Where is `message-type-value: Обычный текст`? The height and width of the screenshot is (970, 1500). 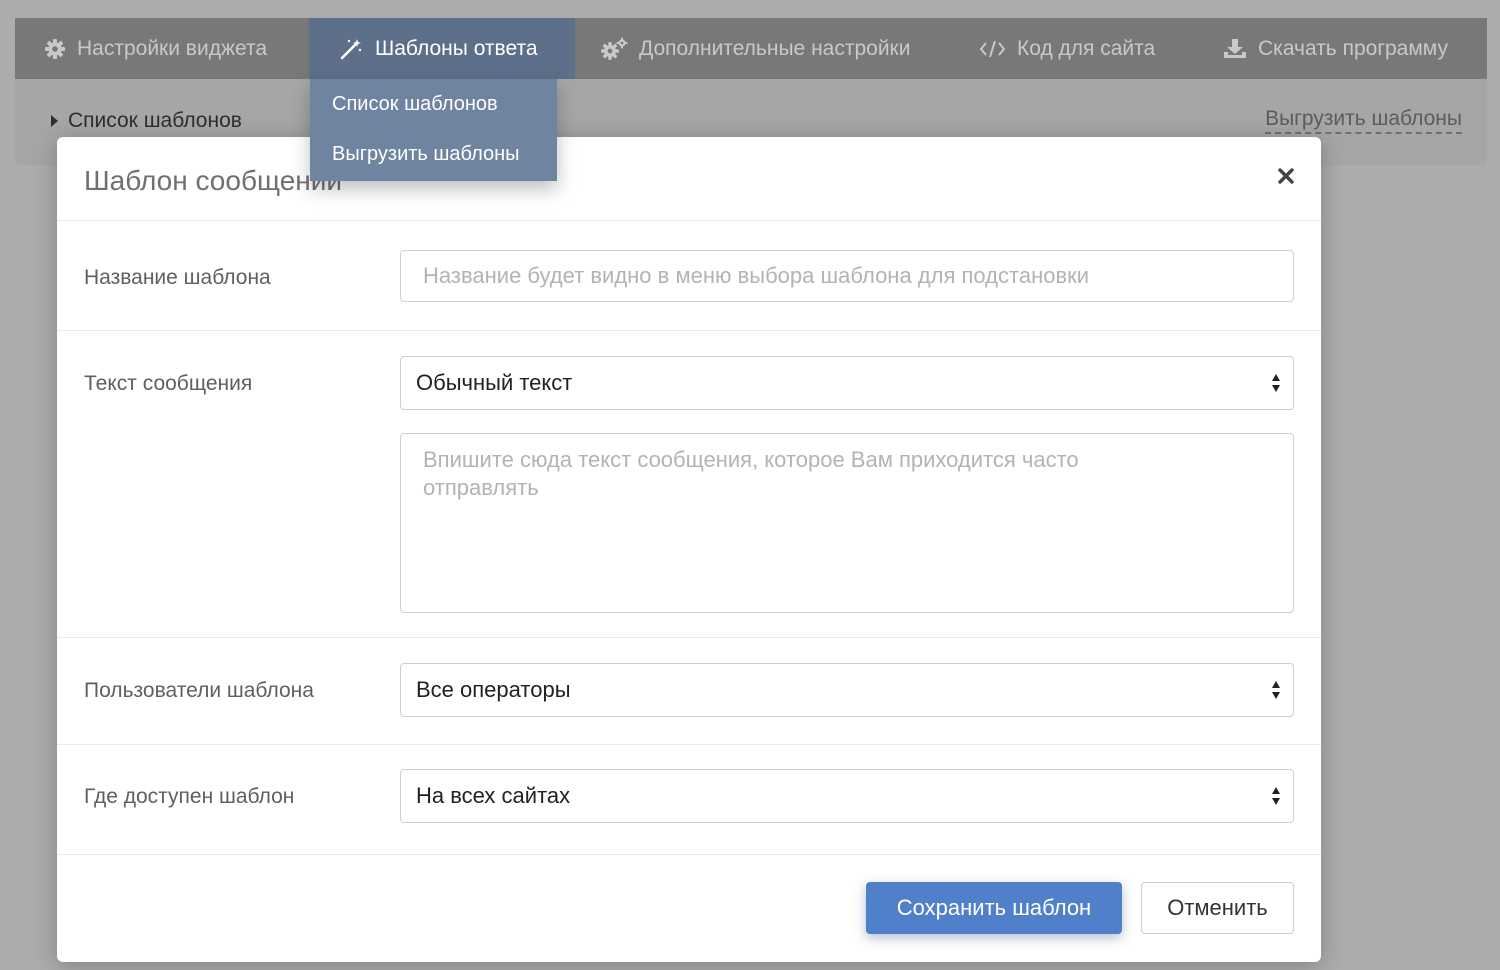
message-type-value: Обычный текст is located at coordinates (494, 382).